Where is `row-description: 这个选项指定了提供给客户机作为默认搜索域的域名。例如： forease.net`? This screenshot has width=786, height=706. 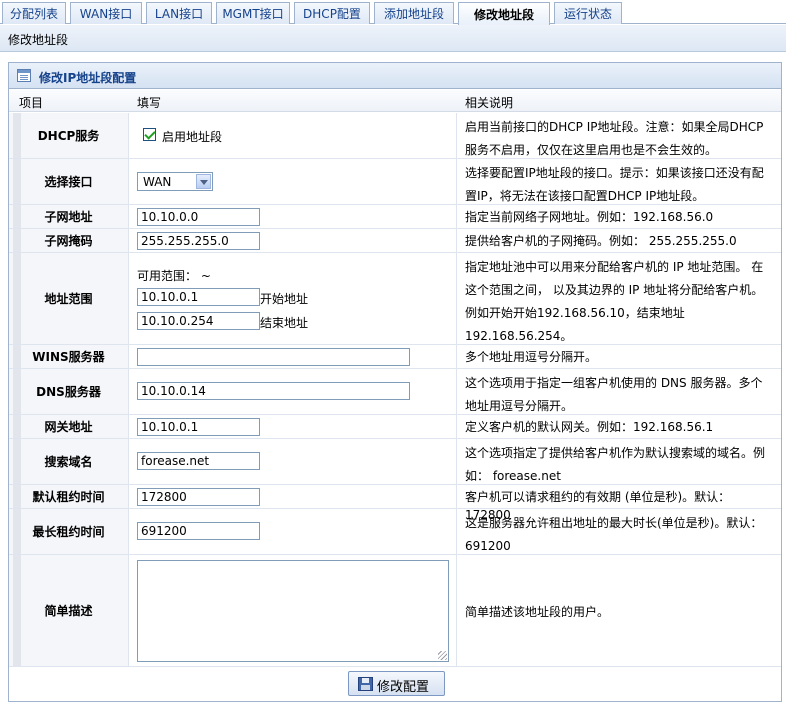
row-description: 这个选项指定了提供给客户机作为默认搜索域的域名。例如： forease.net is located at coordinates (615, 464).